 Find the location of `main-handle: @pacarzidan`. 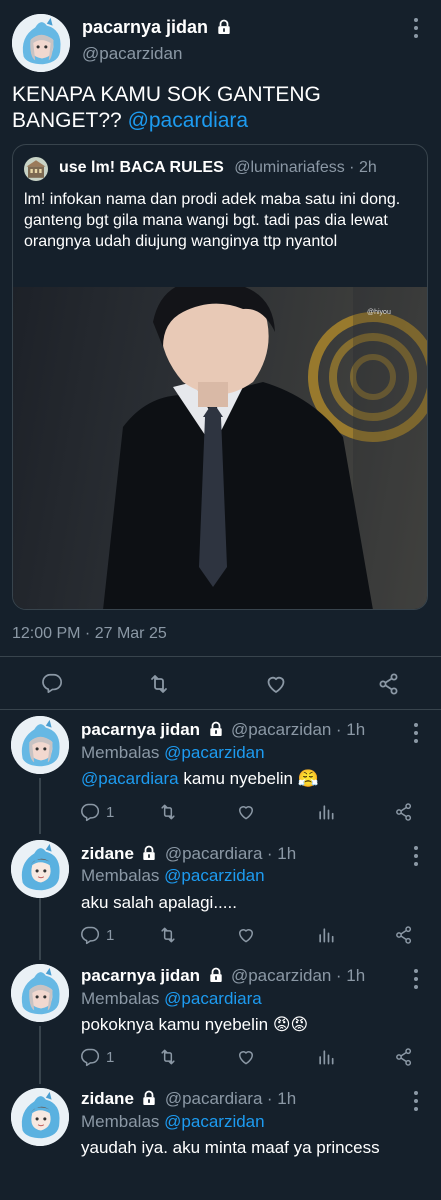

main-handle: @pacarzidan is located at coordinates (132, 54).